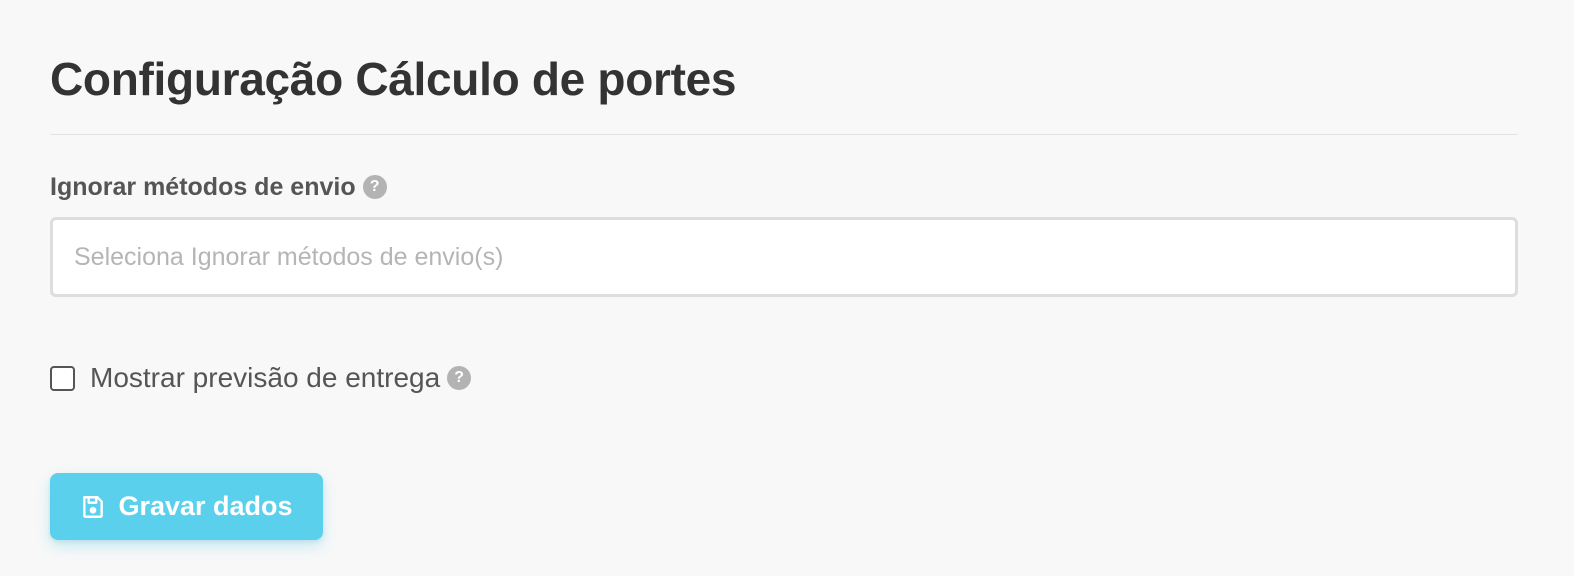 This screenshot has height=576, width=1574. Describe the element at coordinates (289, 256) in the screenshot. I see `shipping-methods-placeholder: Seleciona Ignorar métodos de envio(s)` at that location.